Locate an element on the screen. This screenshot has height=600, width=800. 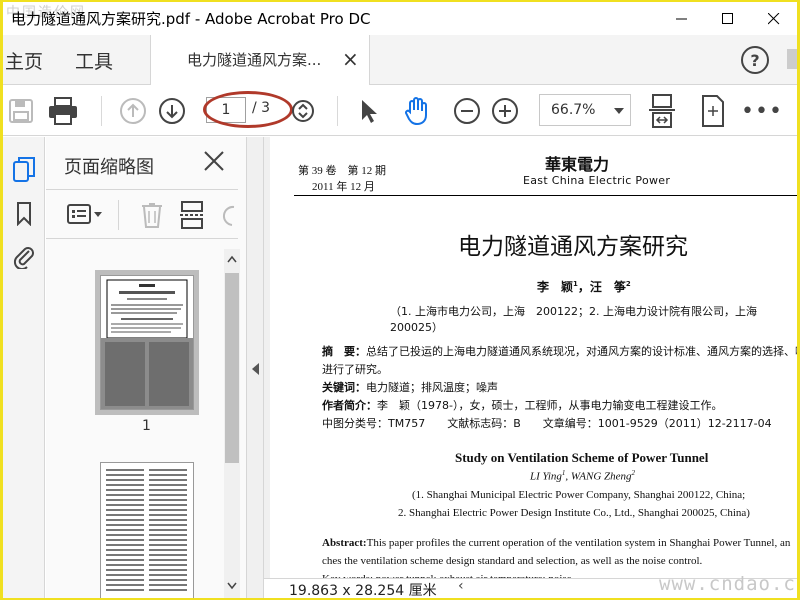
print-icon is located at coordinates (63, 111).